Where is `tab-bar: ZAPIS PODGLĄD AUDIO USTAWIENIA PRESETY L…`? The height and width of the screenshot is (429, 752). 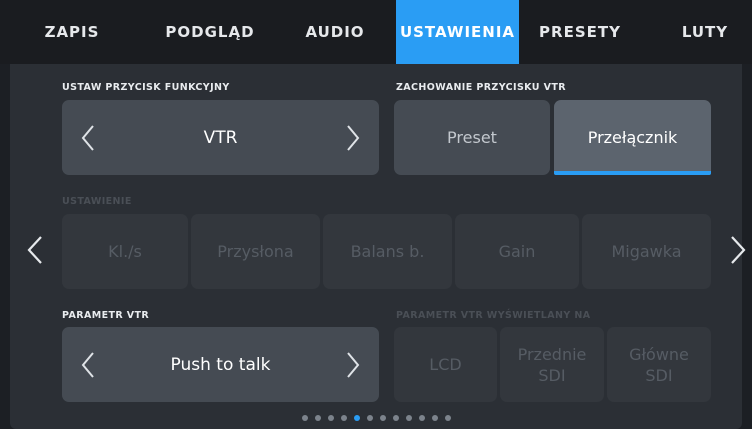 tab-bar: ZAPIS PODGLĄD AUDIO USTAWIENIA PRESETY L… is located at coordinates (376, 32).